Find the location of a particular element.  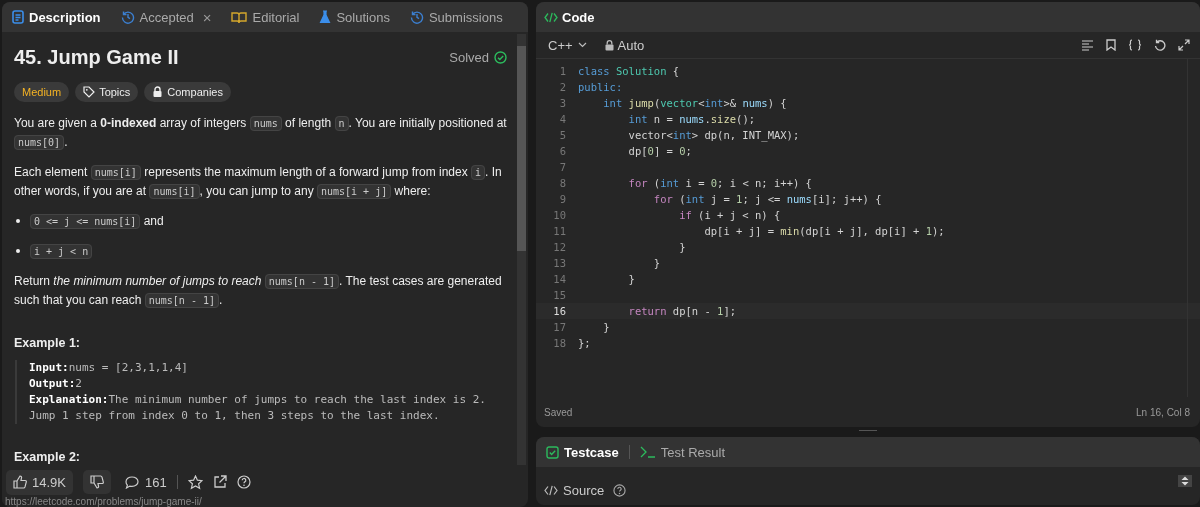

example-heading: Example 2: is located at coordinates (47, 457).